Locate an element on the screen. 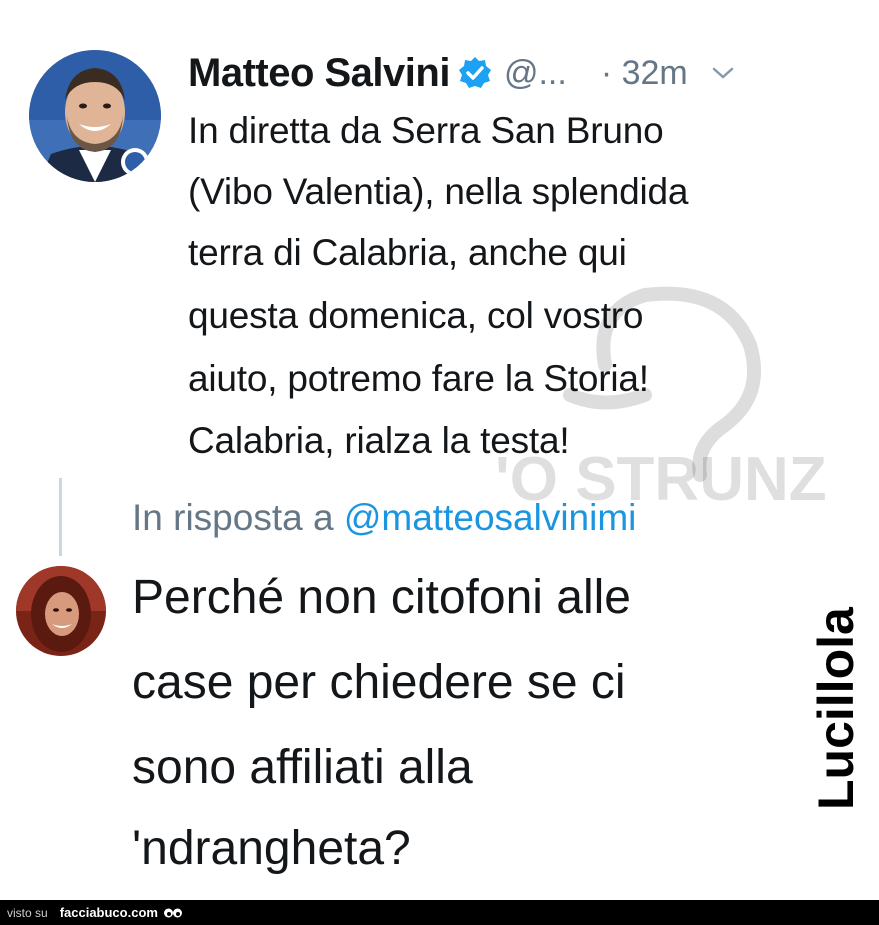 This screenshot has height=925, width=879. side-signature-text: Lucillola is located at coordinates (835, 708).